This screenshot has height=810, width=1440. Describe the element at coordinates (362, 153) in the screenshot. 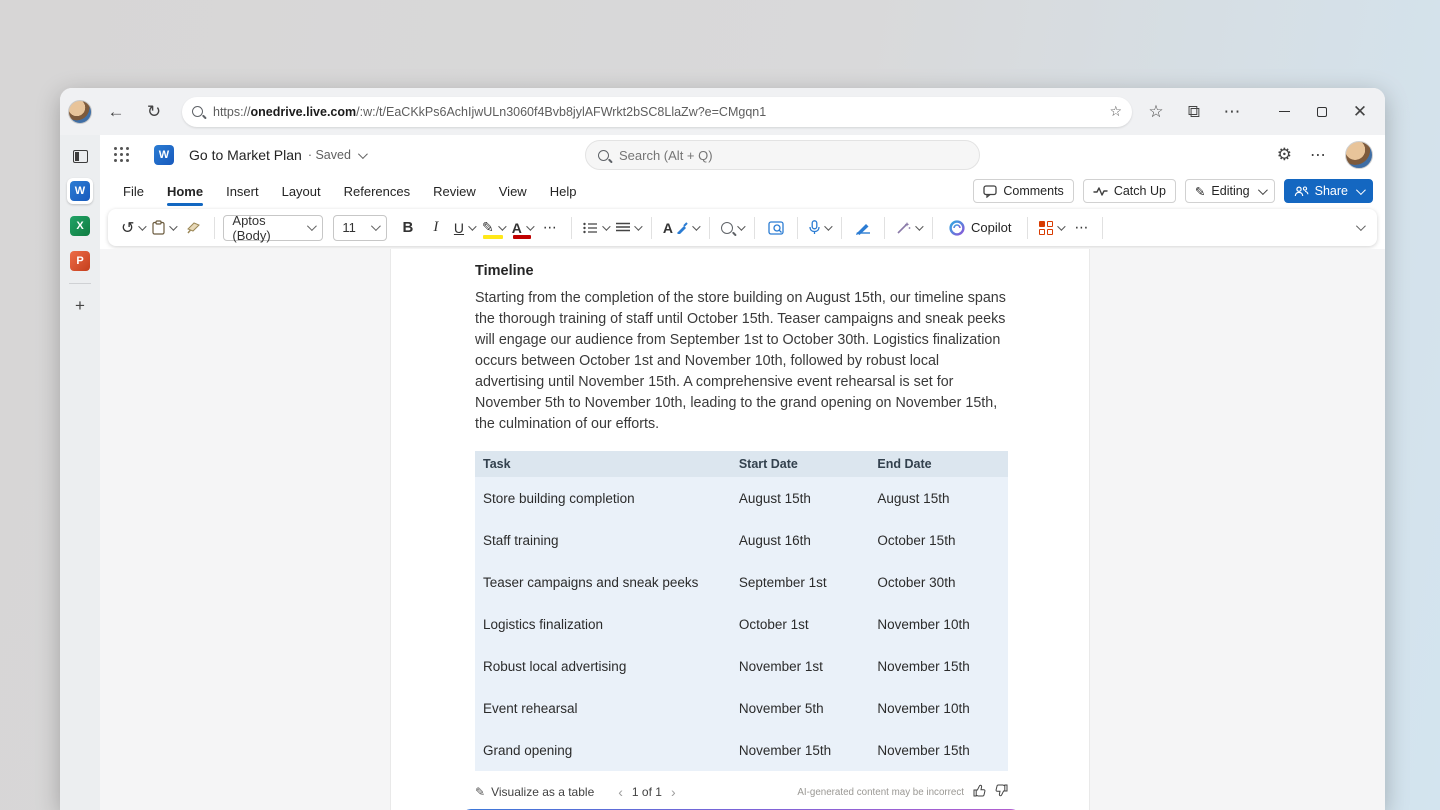

I see `title-chevron-down-icon` at that location.